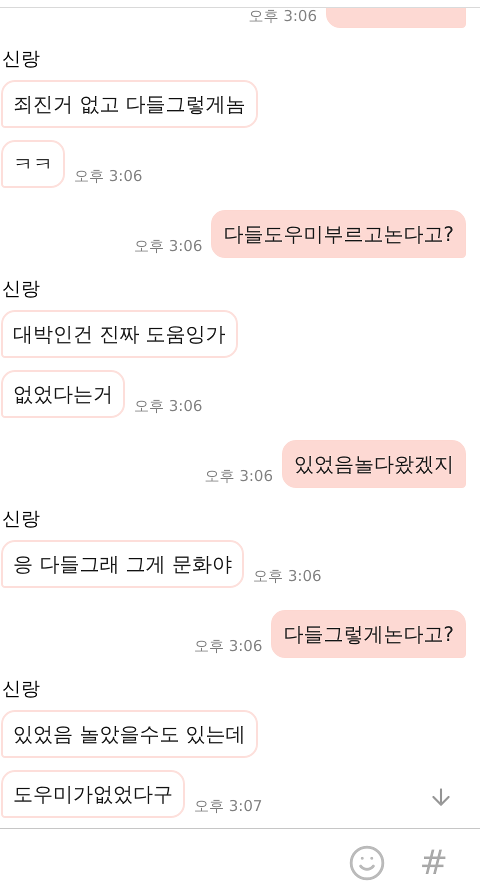 The width and height of the screenshot is (480, 896). I want to click on message-bubble: 다들그렇게논다고?, so click(368, 634).